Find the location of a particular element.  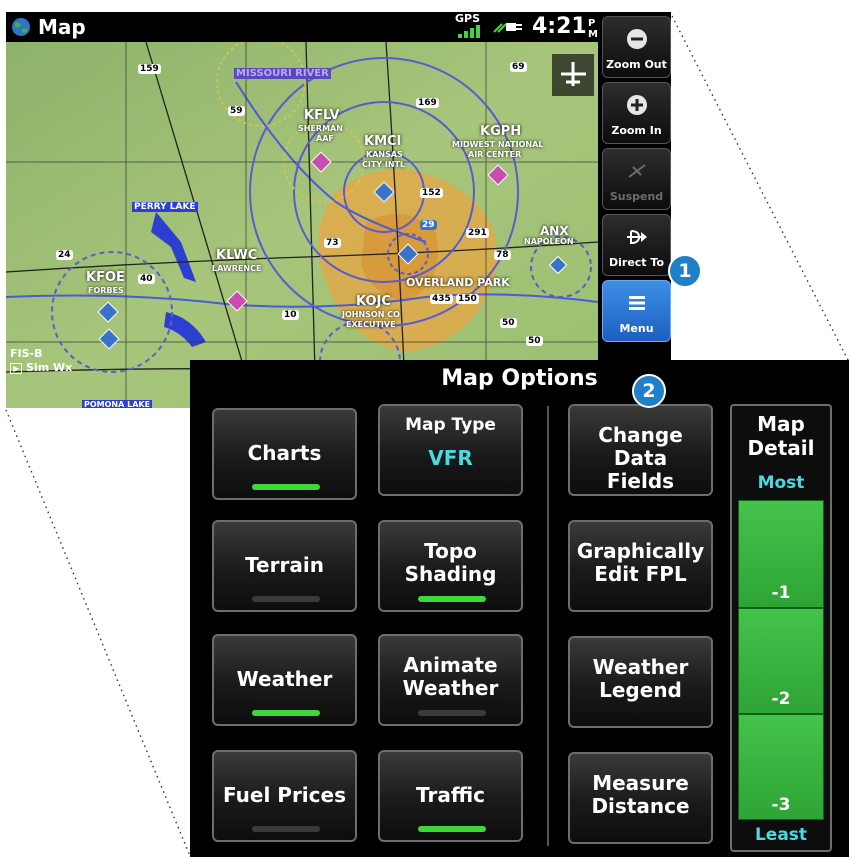

weather-button: Weather is located at coordinates (284, 680).